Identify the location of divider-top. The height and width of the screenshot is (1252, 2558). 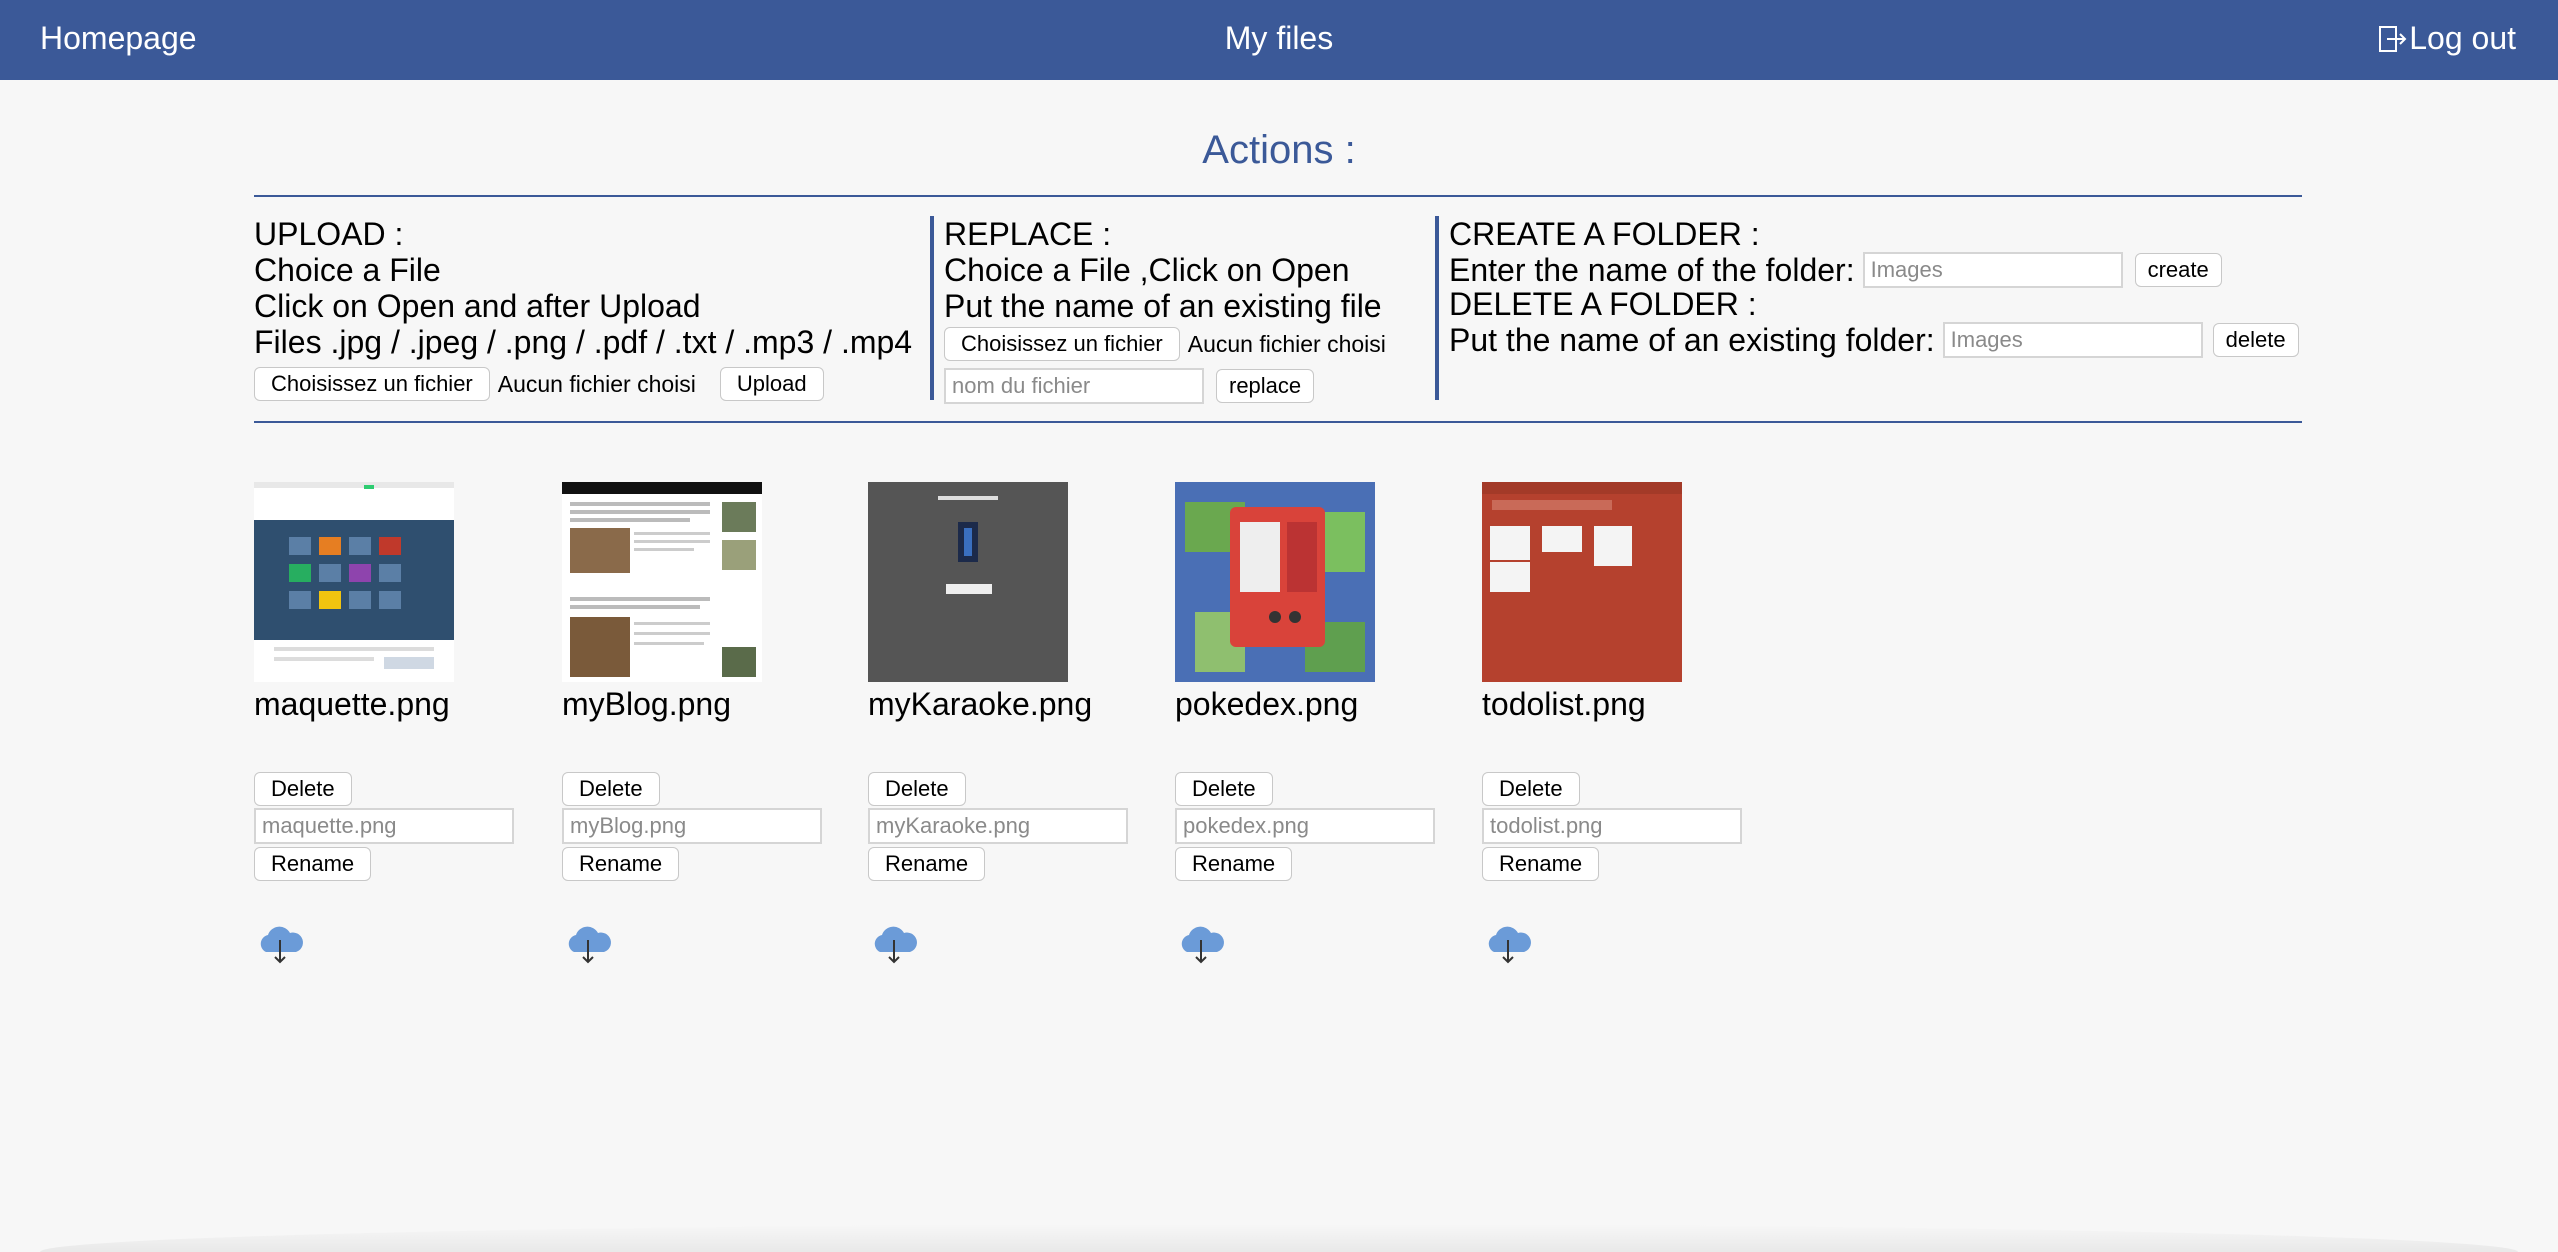
(1278, 196).